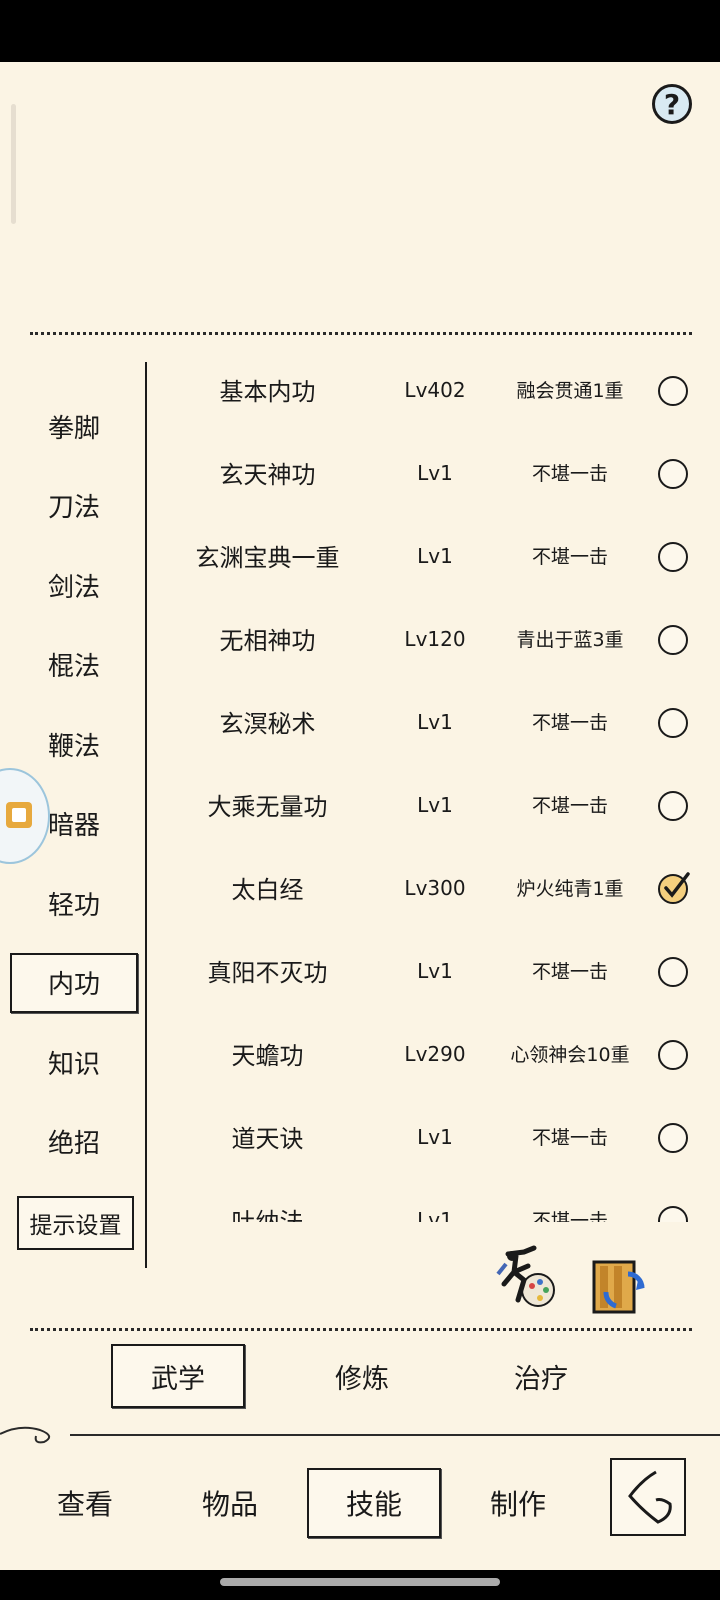  I want to click on skill-rank: 炉火纯青1重, so click(570, 889).